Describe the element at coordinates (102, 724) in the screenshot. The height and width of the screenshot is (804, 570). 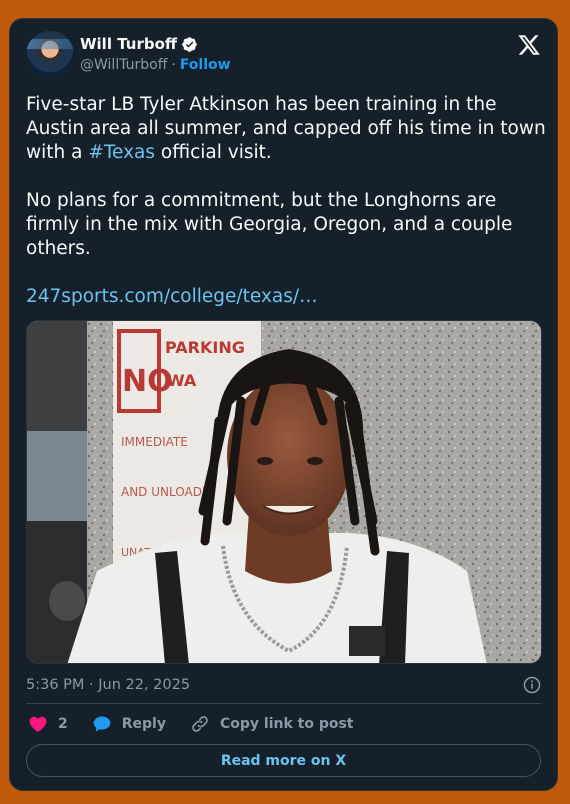
I see `reply-bubble-icon` at that location.